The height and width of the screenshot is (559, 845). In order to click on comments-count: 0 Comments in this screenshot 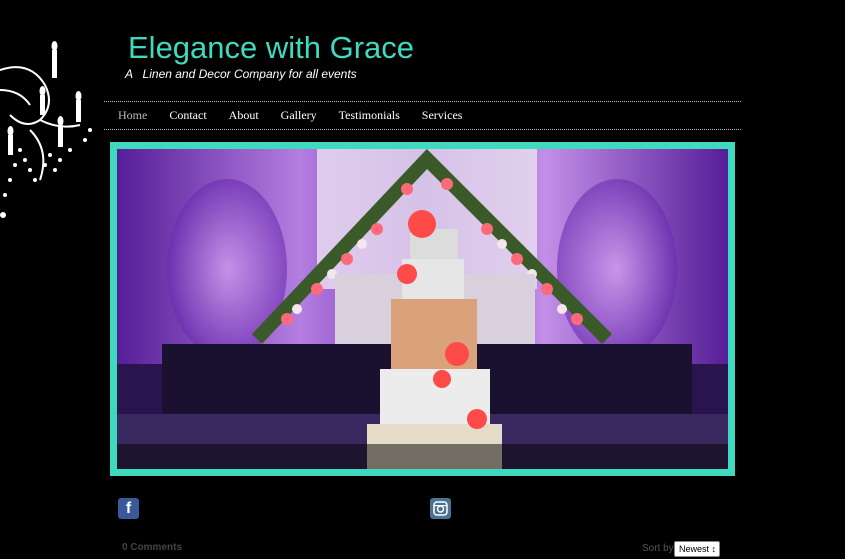, I will do `click(152, 547)`.